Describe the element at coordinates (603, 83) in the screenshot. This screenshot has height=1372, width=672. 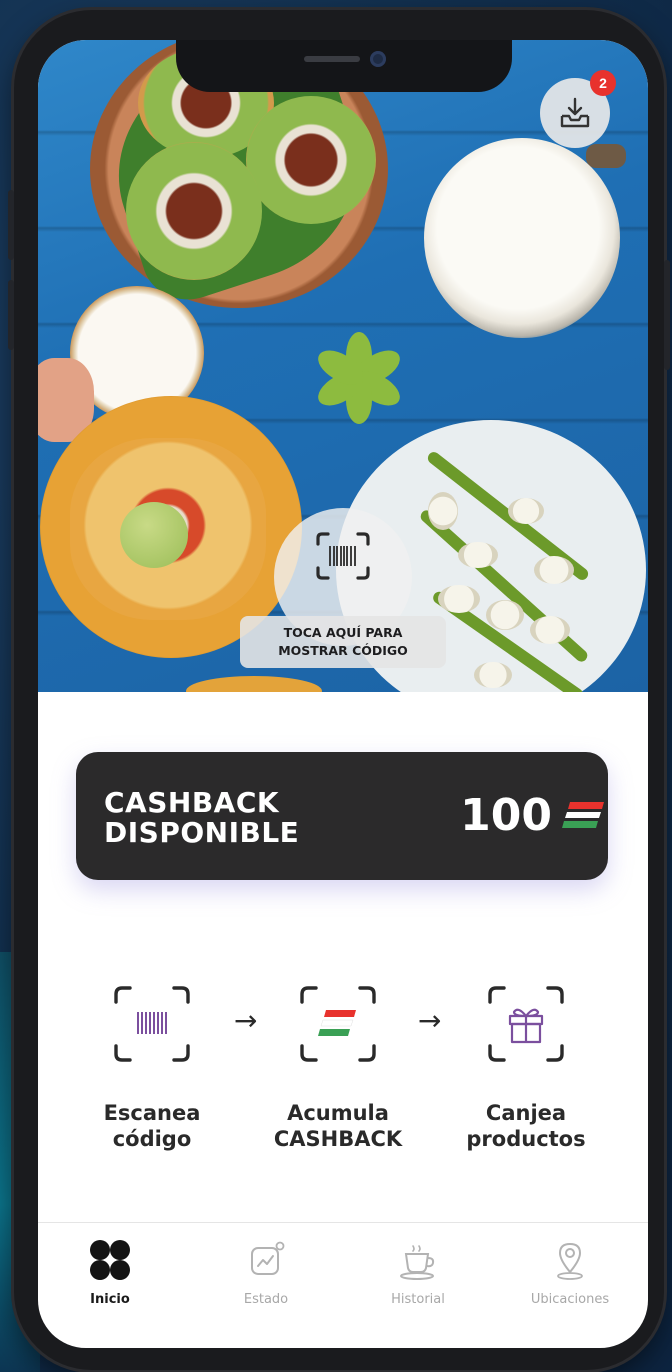
I see `notification-badge: 2` at that location.